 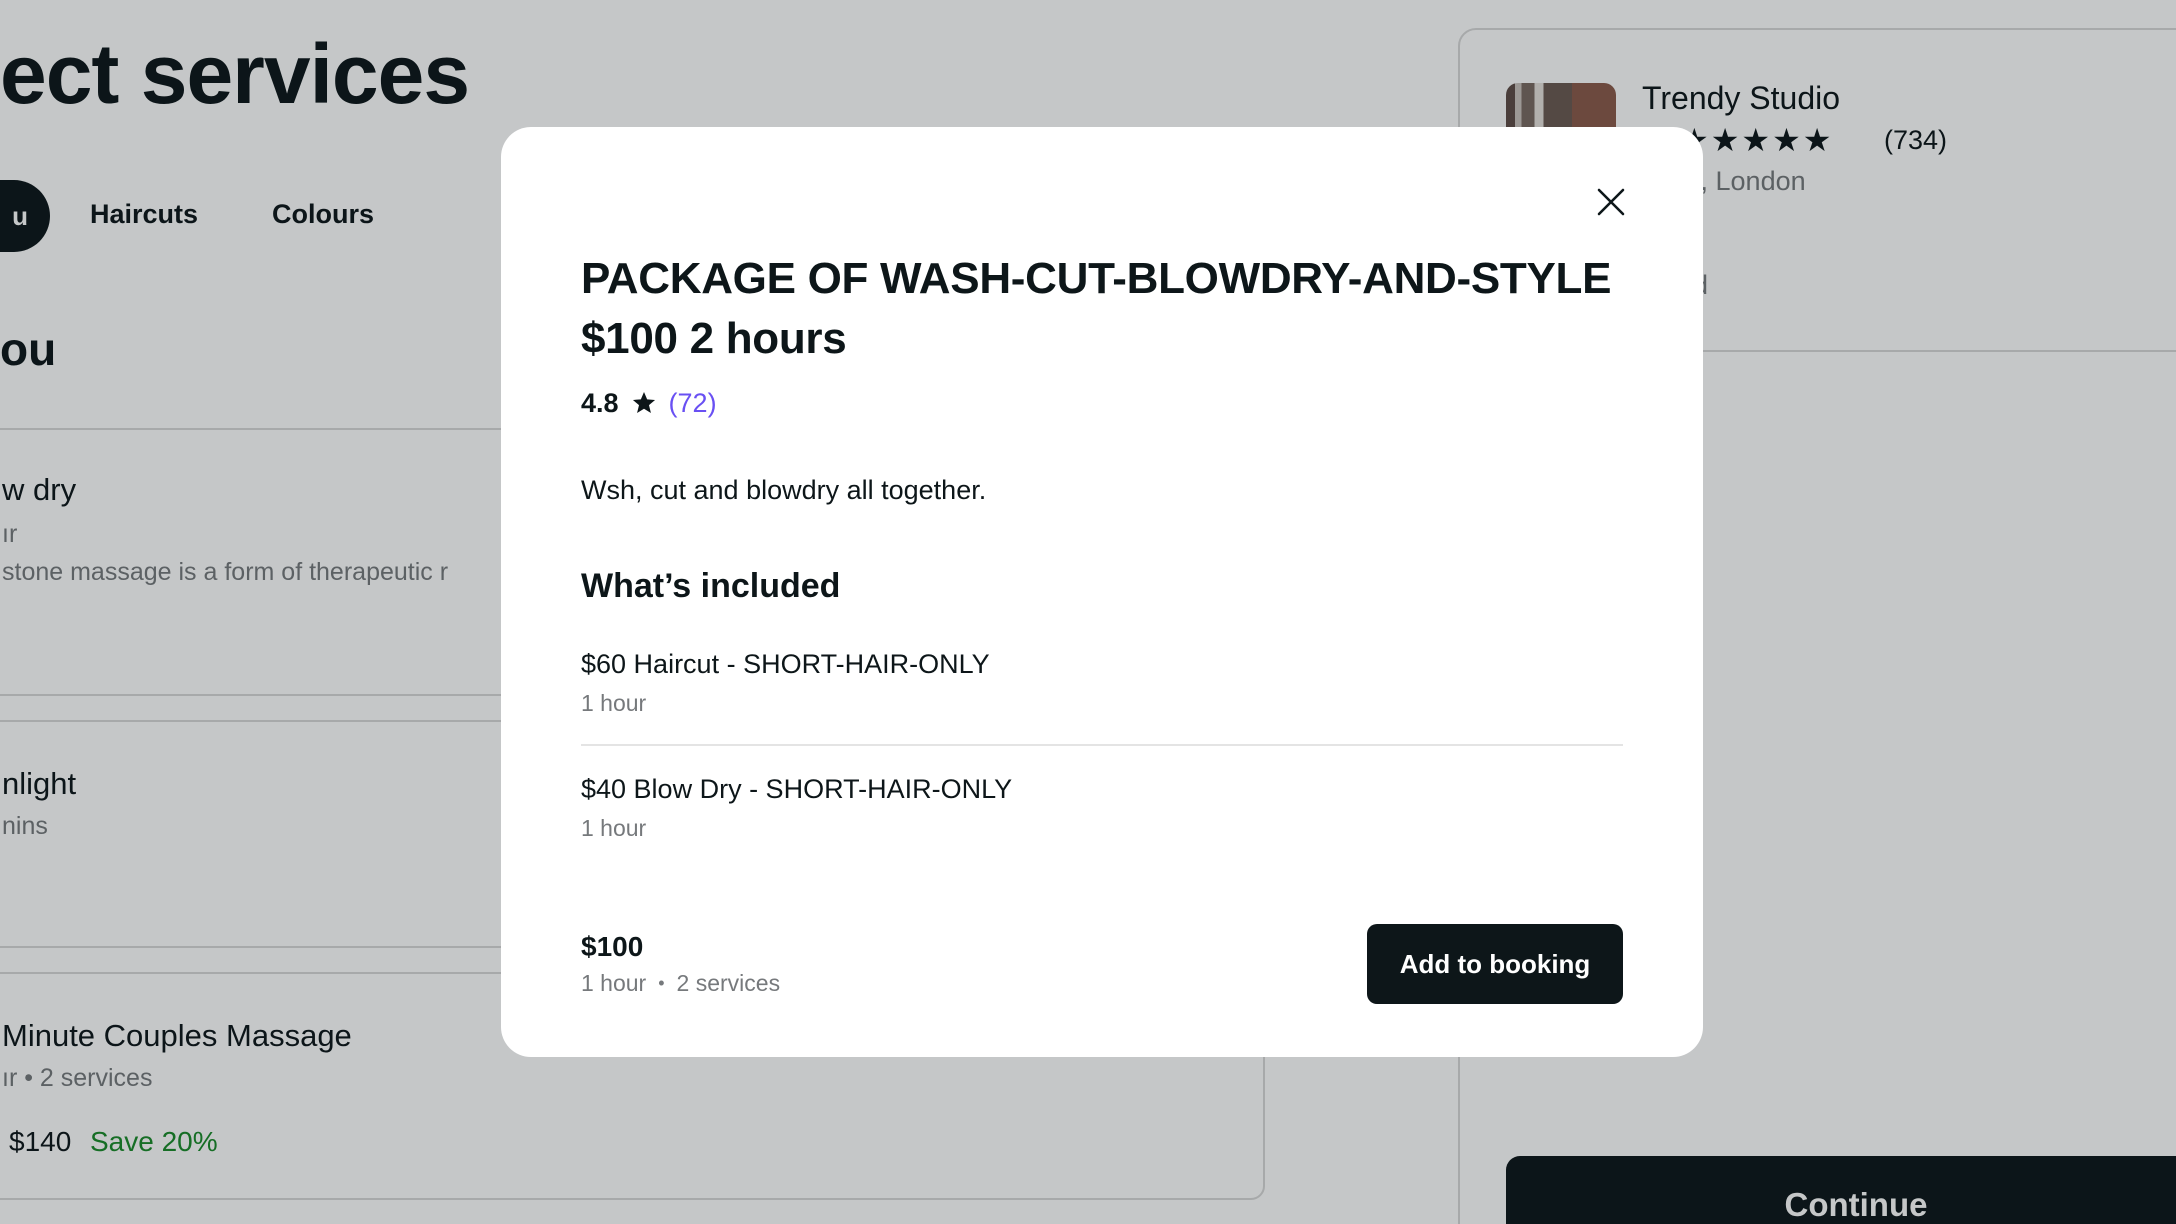 What do you see at coordinates (1102, 745) in the screenshot?
I see `included-divider` at bounding box center [1102, 745].